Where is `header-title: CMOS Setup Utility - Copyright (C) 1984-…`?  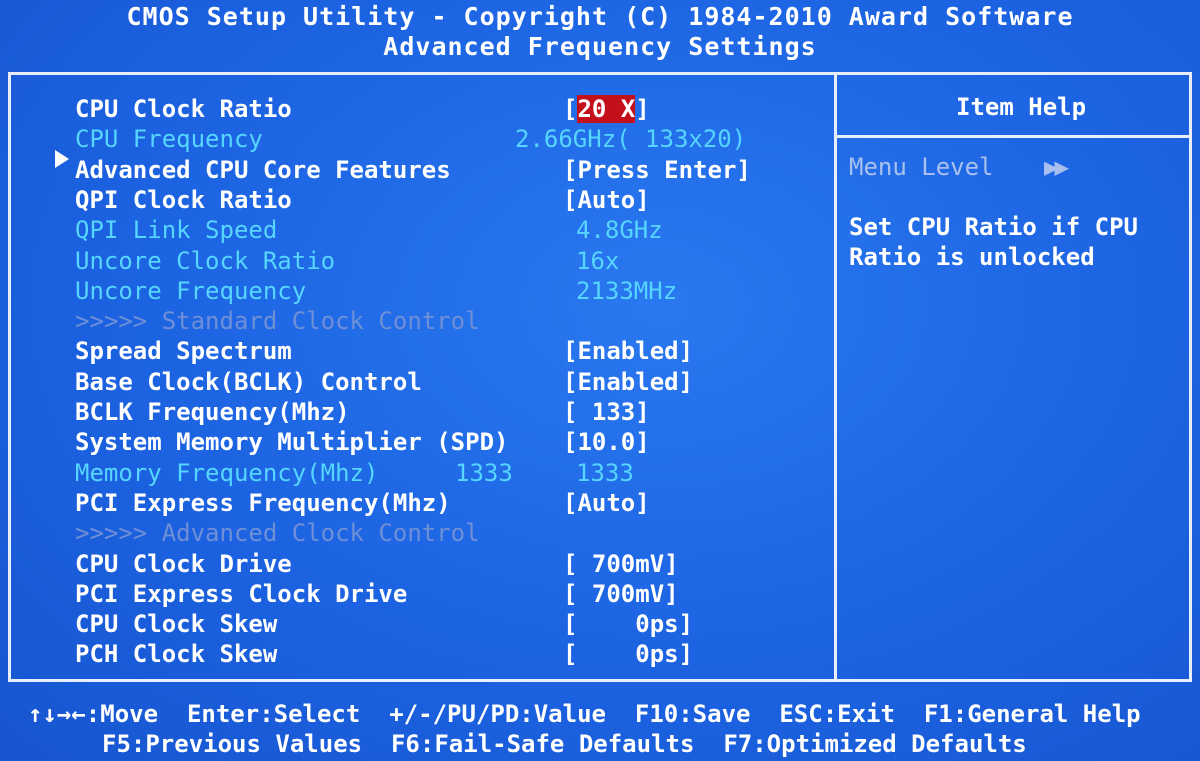
header-title: CMOS Setup Utility - Copyright (C) 1984-… is located at coordinates (600, 16).